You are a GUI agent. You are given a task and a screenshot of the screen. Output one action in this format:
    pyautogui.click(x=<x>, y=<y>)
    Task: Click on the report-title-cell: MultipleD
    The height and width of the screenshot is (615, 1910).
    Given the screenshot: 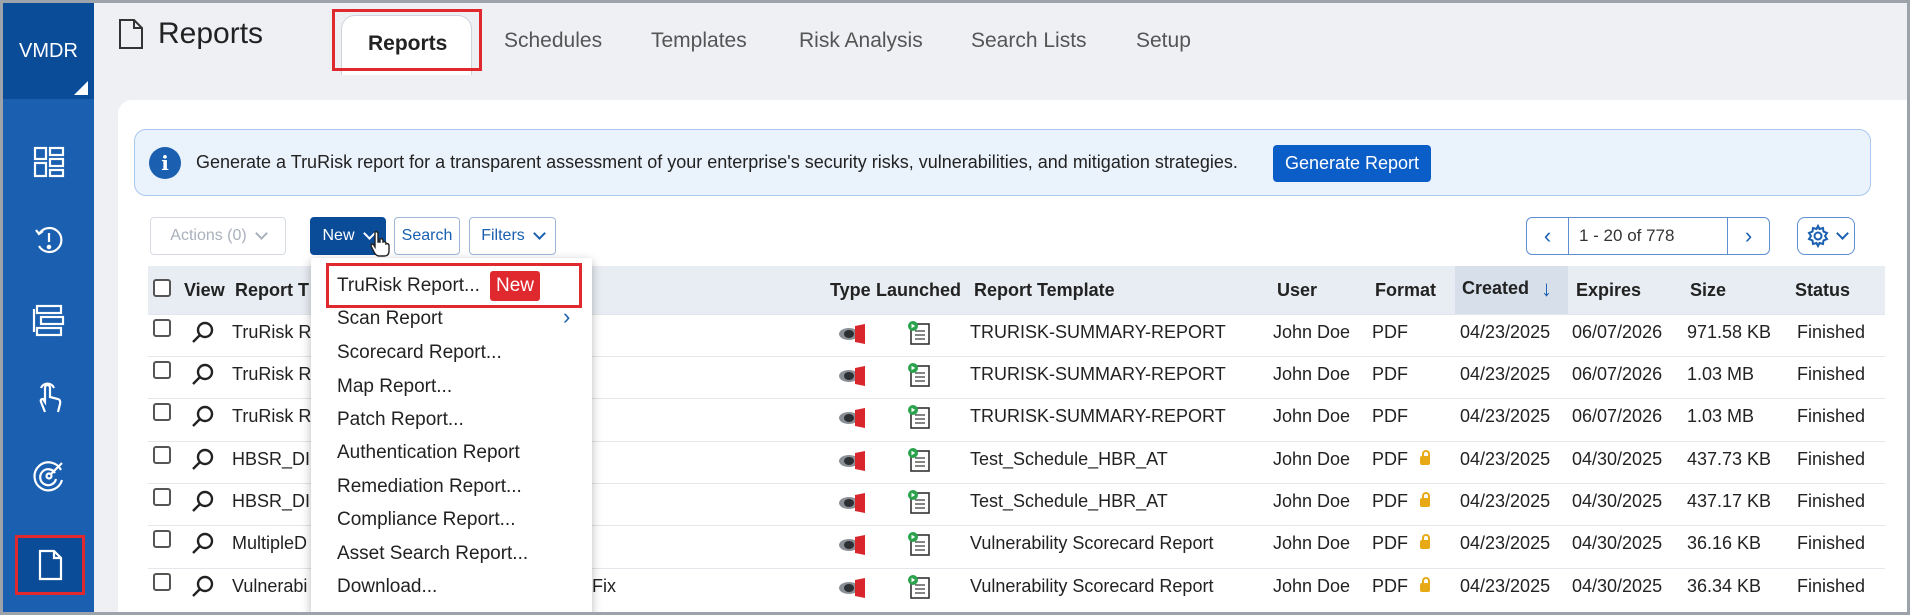 What is the action you would take?
    pyautogui.click(x=270, y=543)
    